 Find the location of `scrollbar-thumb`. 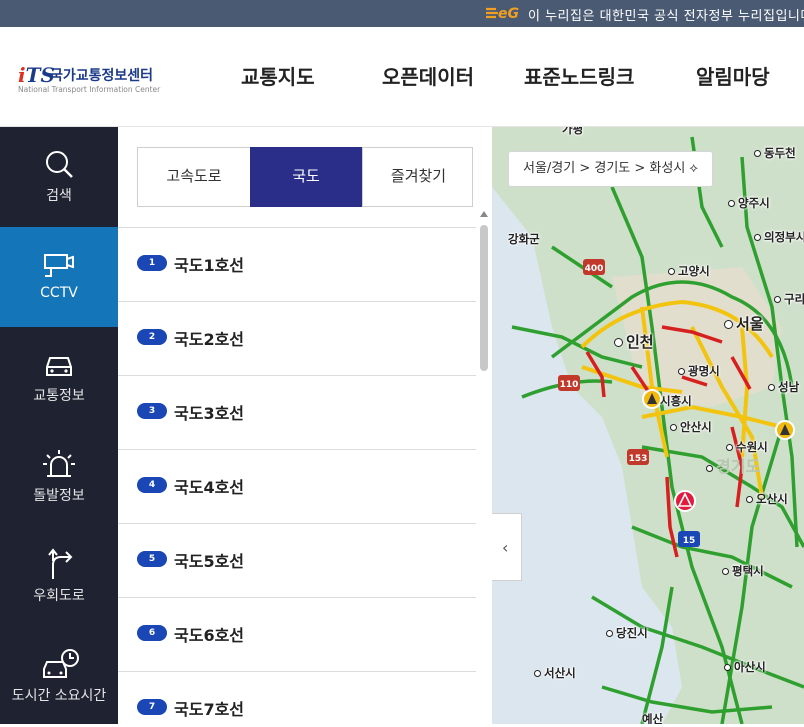

scrollbar-thumb is located at coordinates (484, 298).